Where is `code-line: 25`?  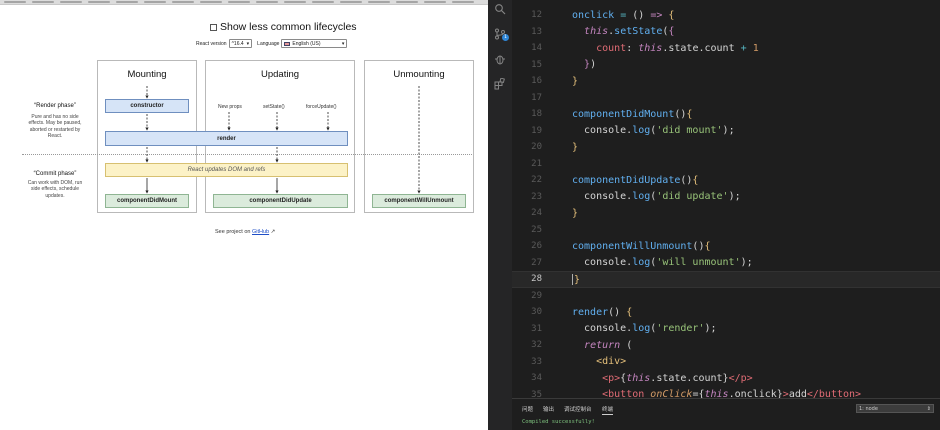
code-line: 25 is located at coordinates (536, 229).